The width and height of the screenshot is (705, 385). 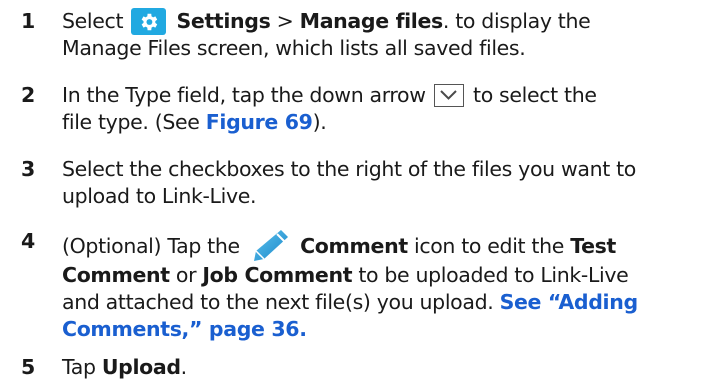 I want to click on figure-69-link: Figure 69, so click(x=259, y=122).